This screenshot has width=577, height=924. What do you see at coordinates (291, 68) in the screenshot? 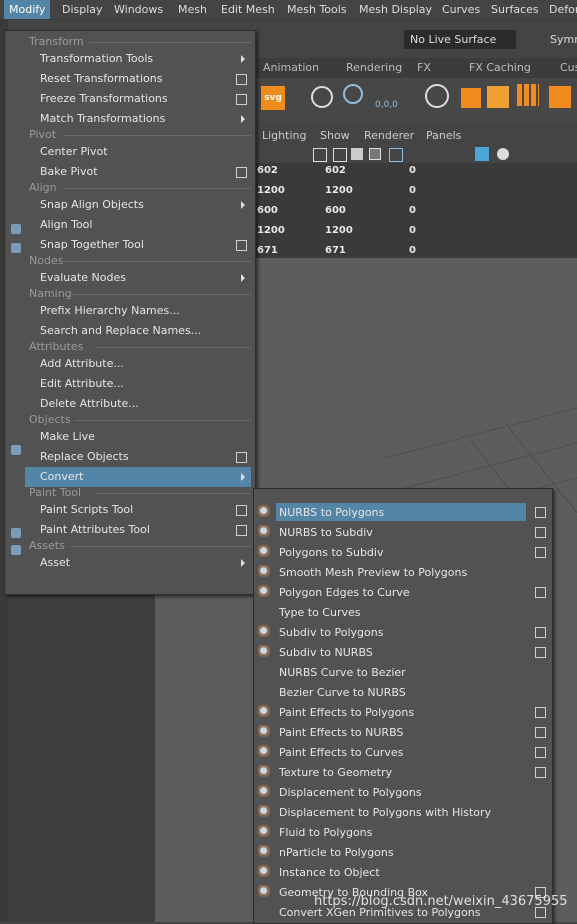
I see `shelf-tab: Animation` at bounding box center [291, 68].